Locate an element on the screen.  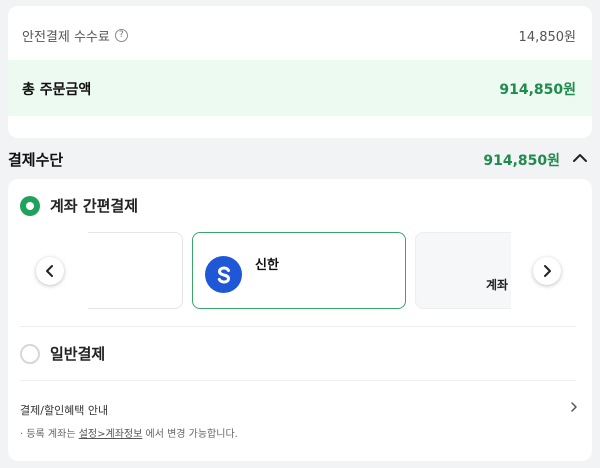
total-row: 총 주문금액 914,850원 is located at coordinates (300, 88).